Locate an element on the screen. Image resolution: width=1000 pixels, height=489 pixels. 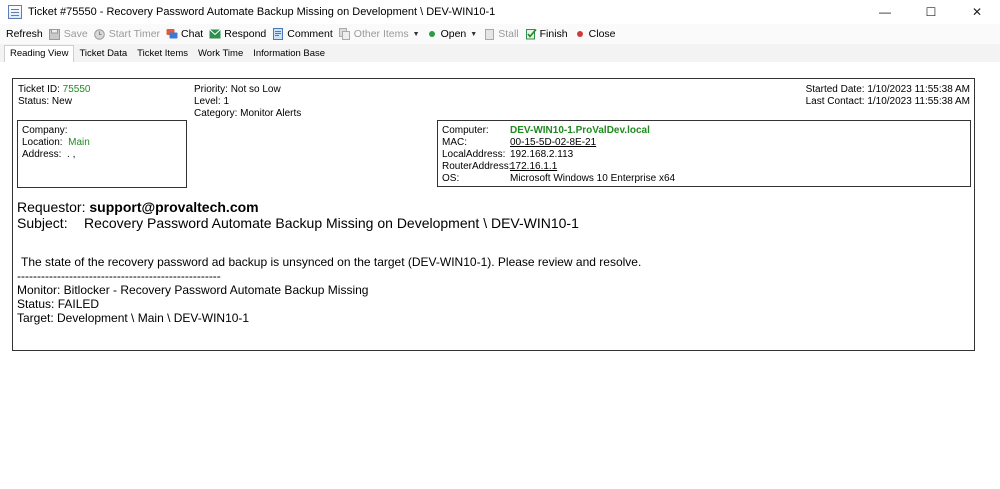
respond-button: Respond is located at coordinates (237, 34).